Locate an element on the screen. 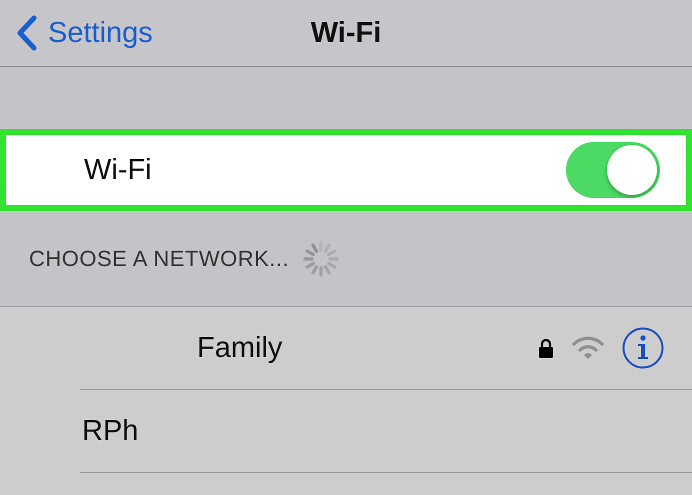 The width and height of the screenshot is (692, 495). wifi-label: Wi-Fi is located at coordinates (118, 170).